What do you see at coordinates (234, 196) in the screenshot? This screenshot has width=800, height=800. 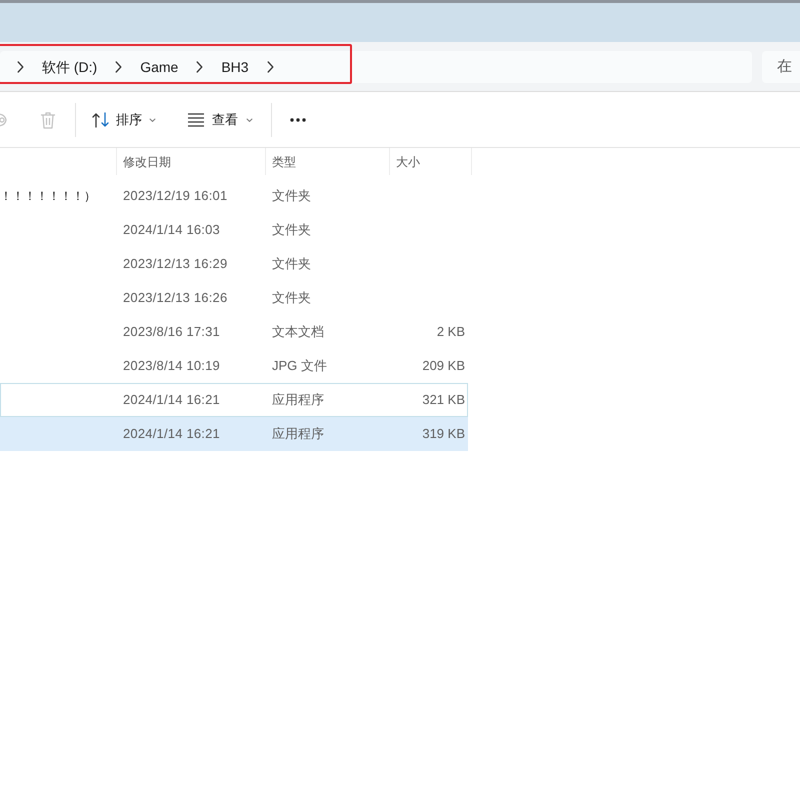 I see `file-row: ！！！！！！！） 2023/12/19 16:01 文件夹` at bounding box center [234, 196].